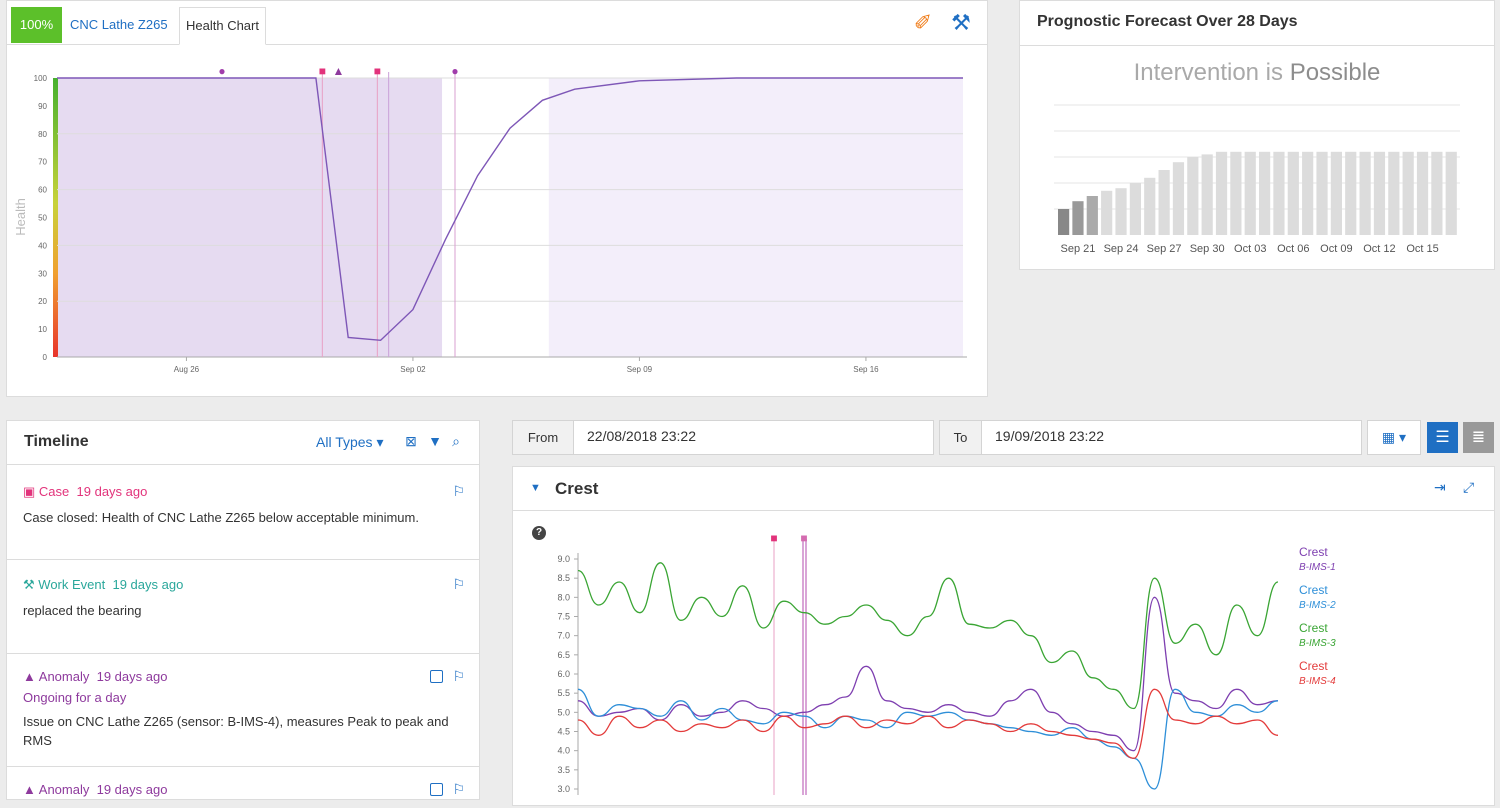 The height and width of the screenshot is (808, 1500). What do you see at coordinates (41, 78) in the screenshot?
I see `y-tick-label: 100` at bounding box center [41, 78].